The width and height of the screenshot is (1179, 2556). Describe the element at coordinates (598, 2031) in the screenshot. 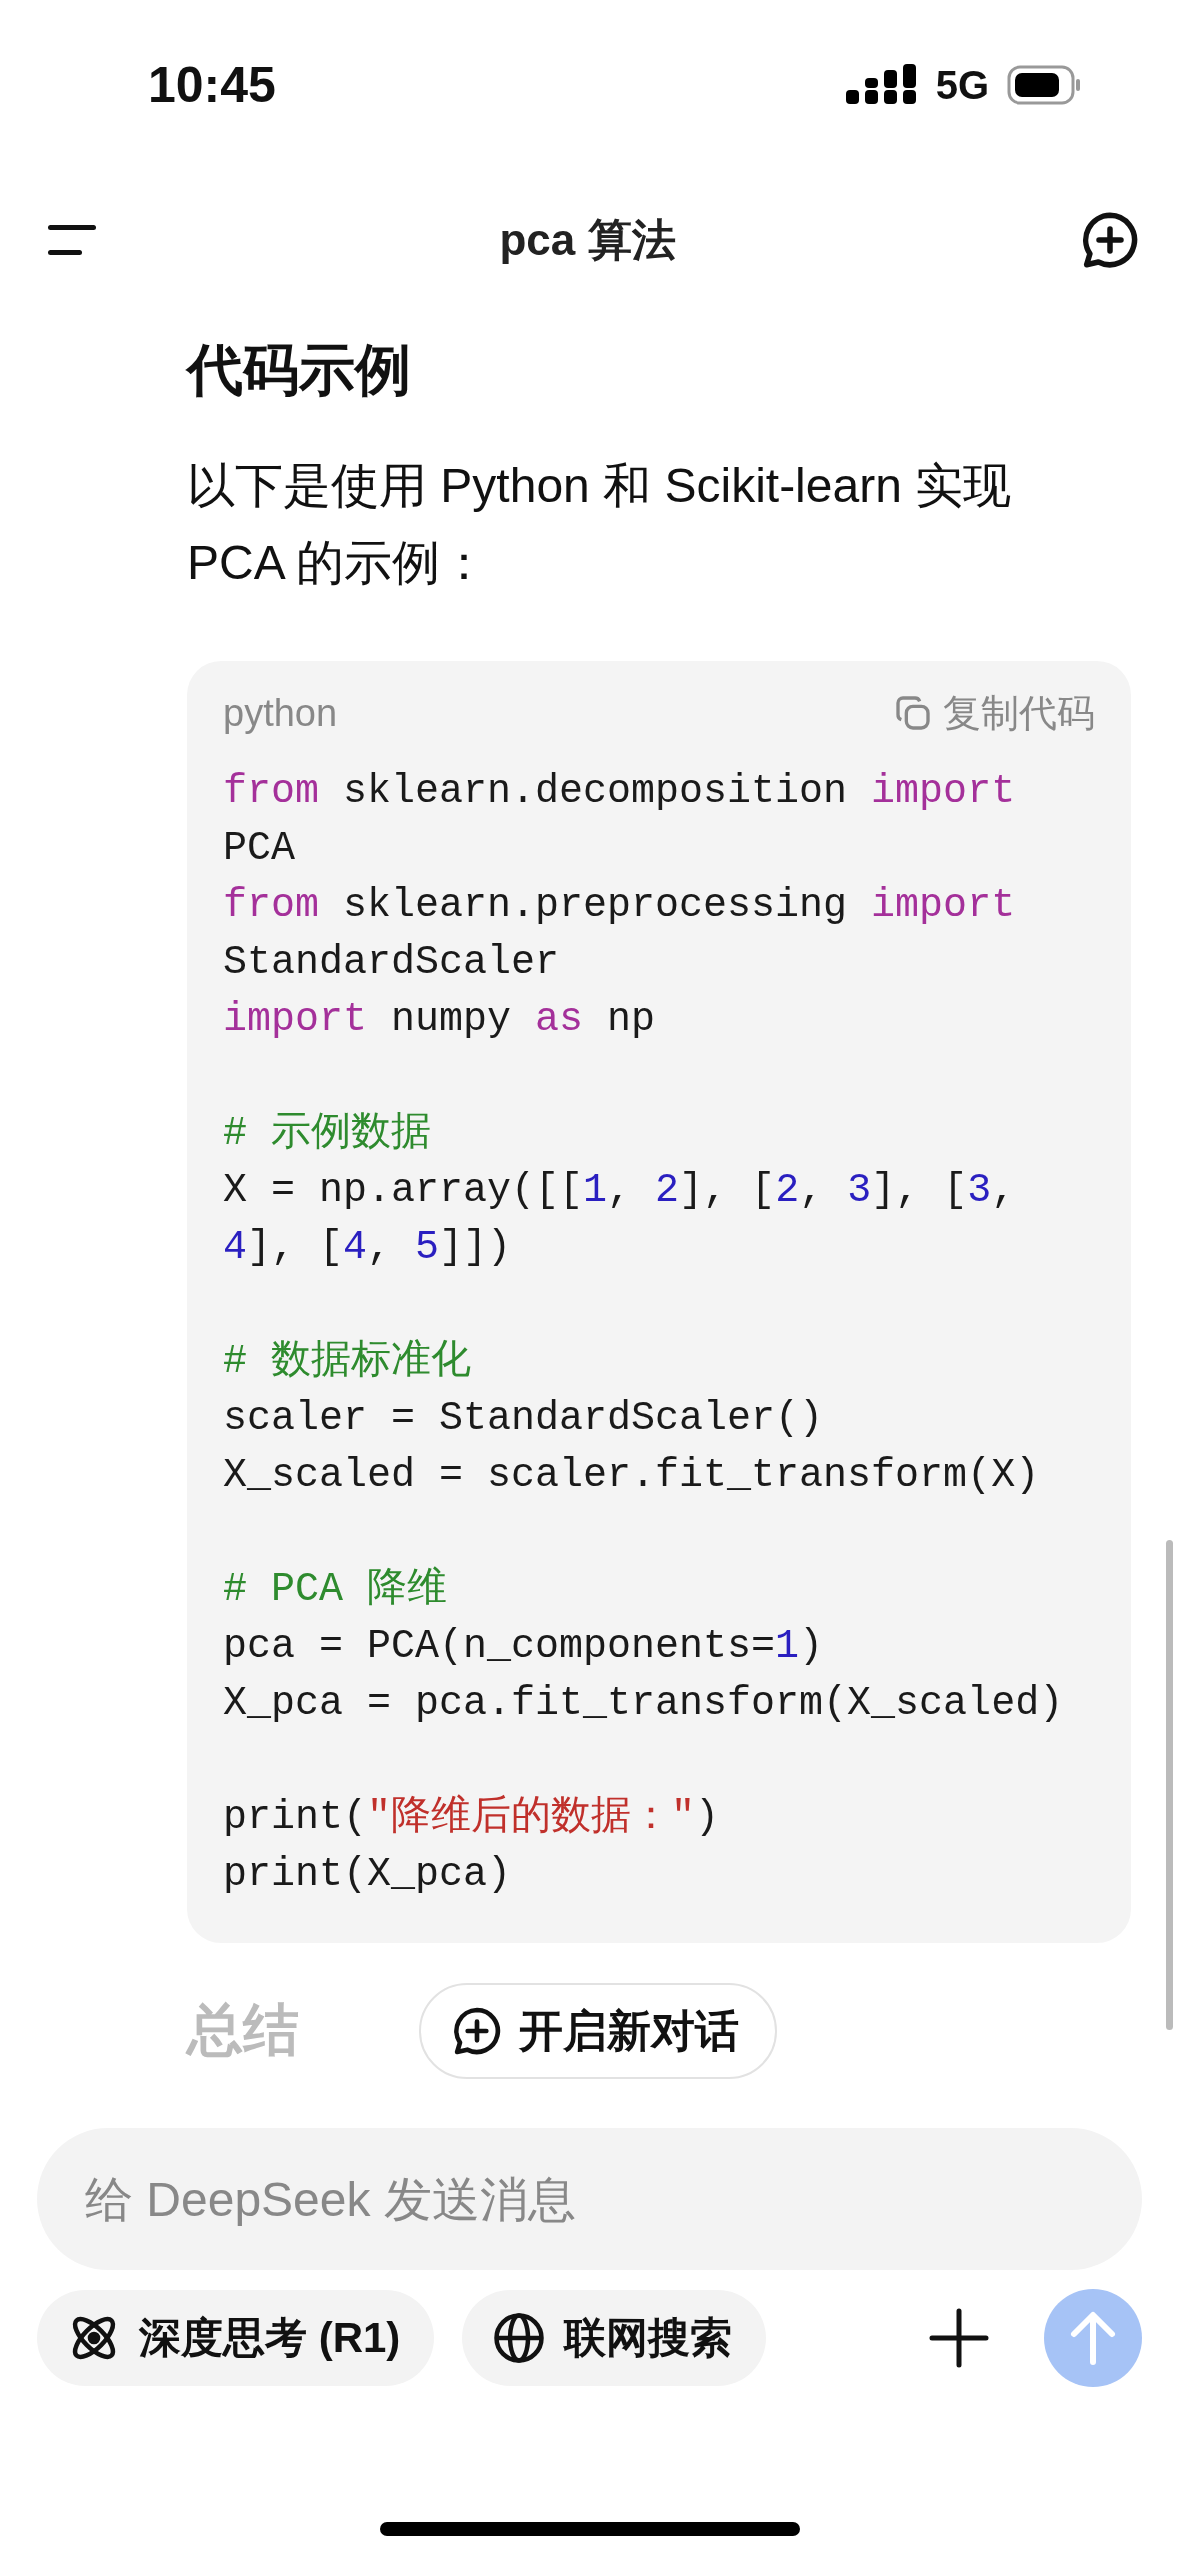

I see `new-chat-button: 开启新对话` at that location.